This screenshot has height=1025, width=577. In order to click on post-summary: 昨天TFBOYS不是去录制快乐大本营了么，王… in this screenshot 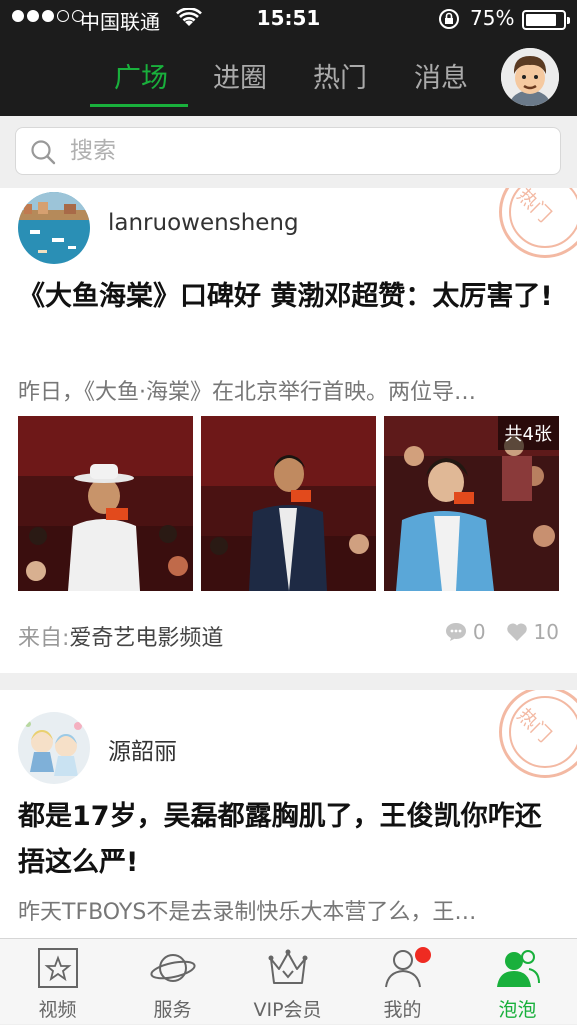, I will do `click(288, 910)`.